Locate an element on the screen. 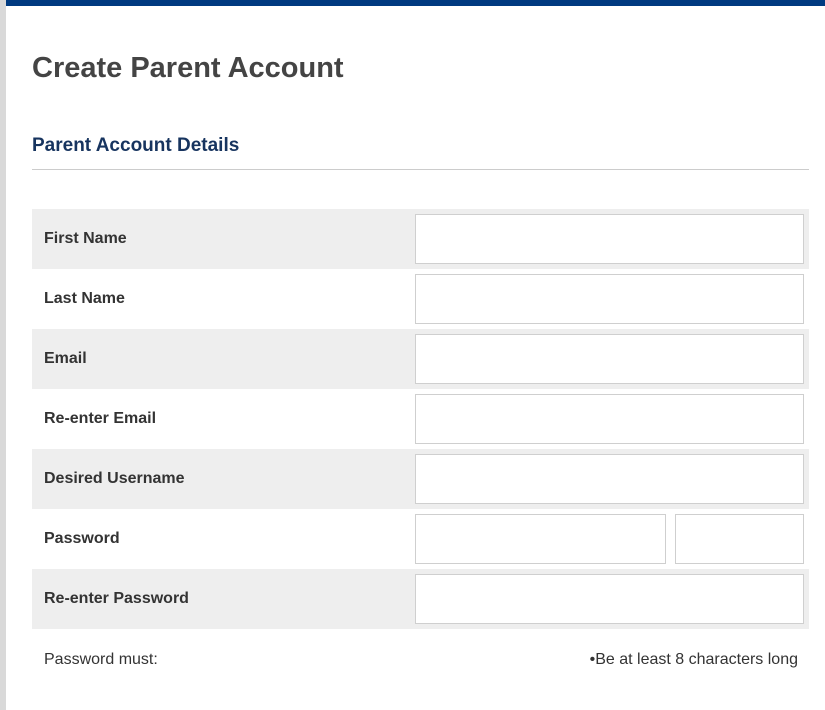 The height and width of the screenshot is (710, 825). form-row-password: Password is located at coordinates (420, 539).